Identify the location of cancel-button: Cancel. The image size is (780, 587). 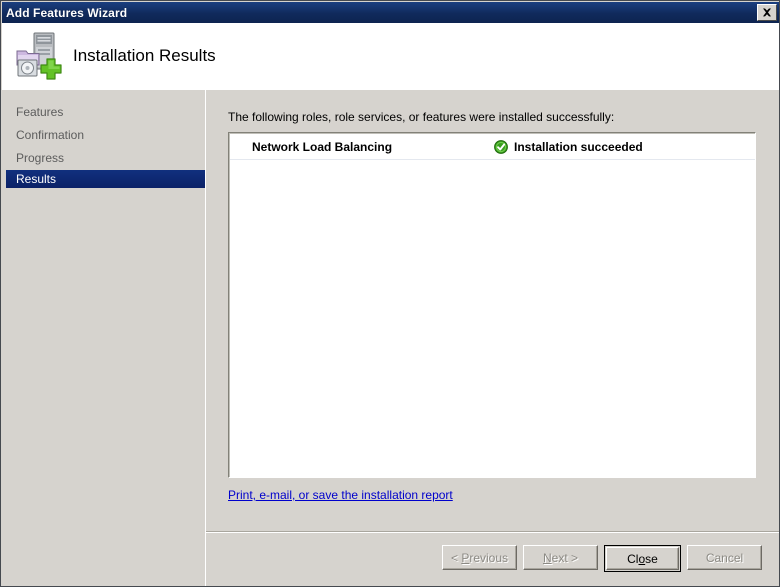
(724, 557).